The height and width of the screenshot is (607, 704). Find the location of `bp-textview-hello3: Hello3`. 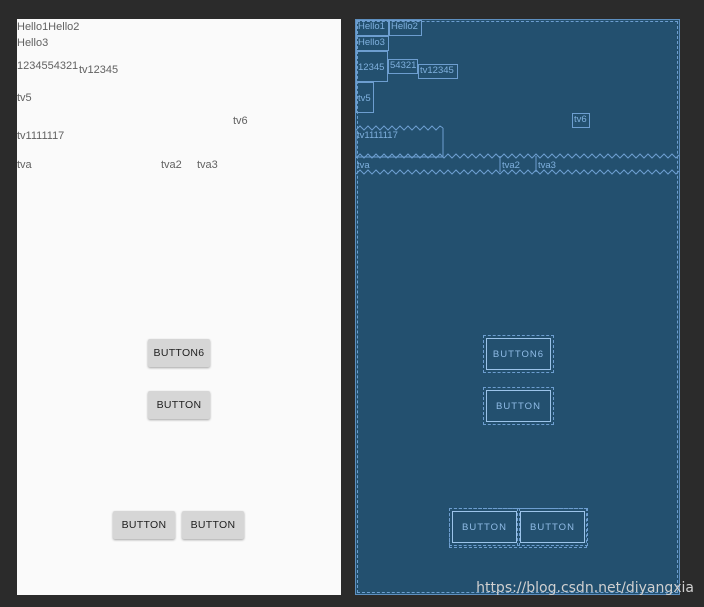

bp-textview-hello3: Hello3 is located at coordinates (372, 43).